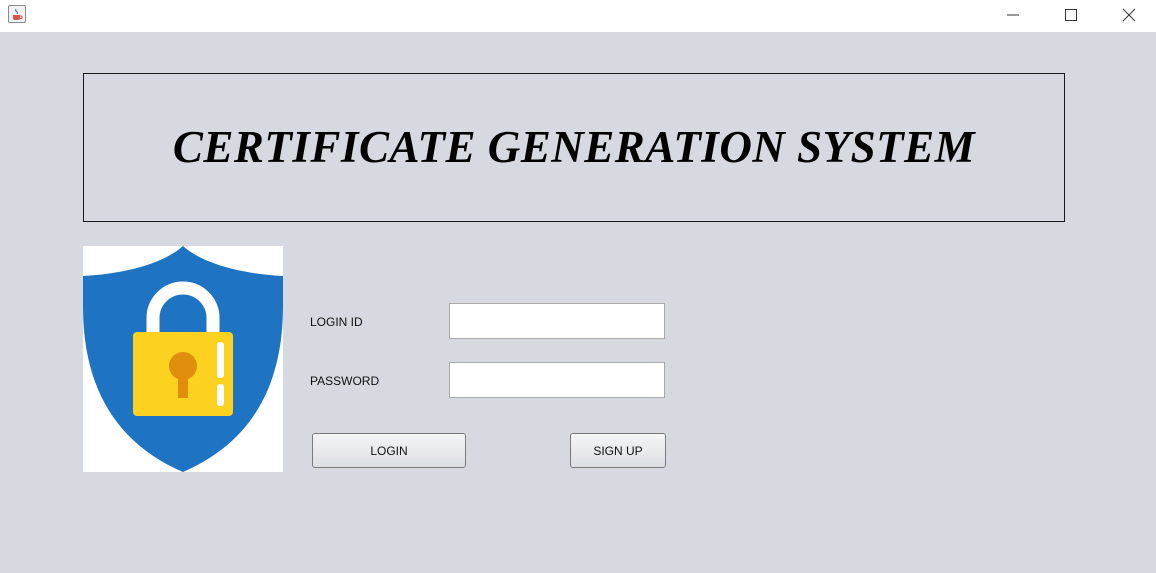  Describe the element at coordinates (17, 14) in the screenshot. I see `java-cup-icon` at that location.